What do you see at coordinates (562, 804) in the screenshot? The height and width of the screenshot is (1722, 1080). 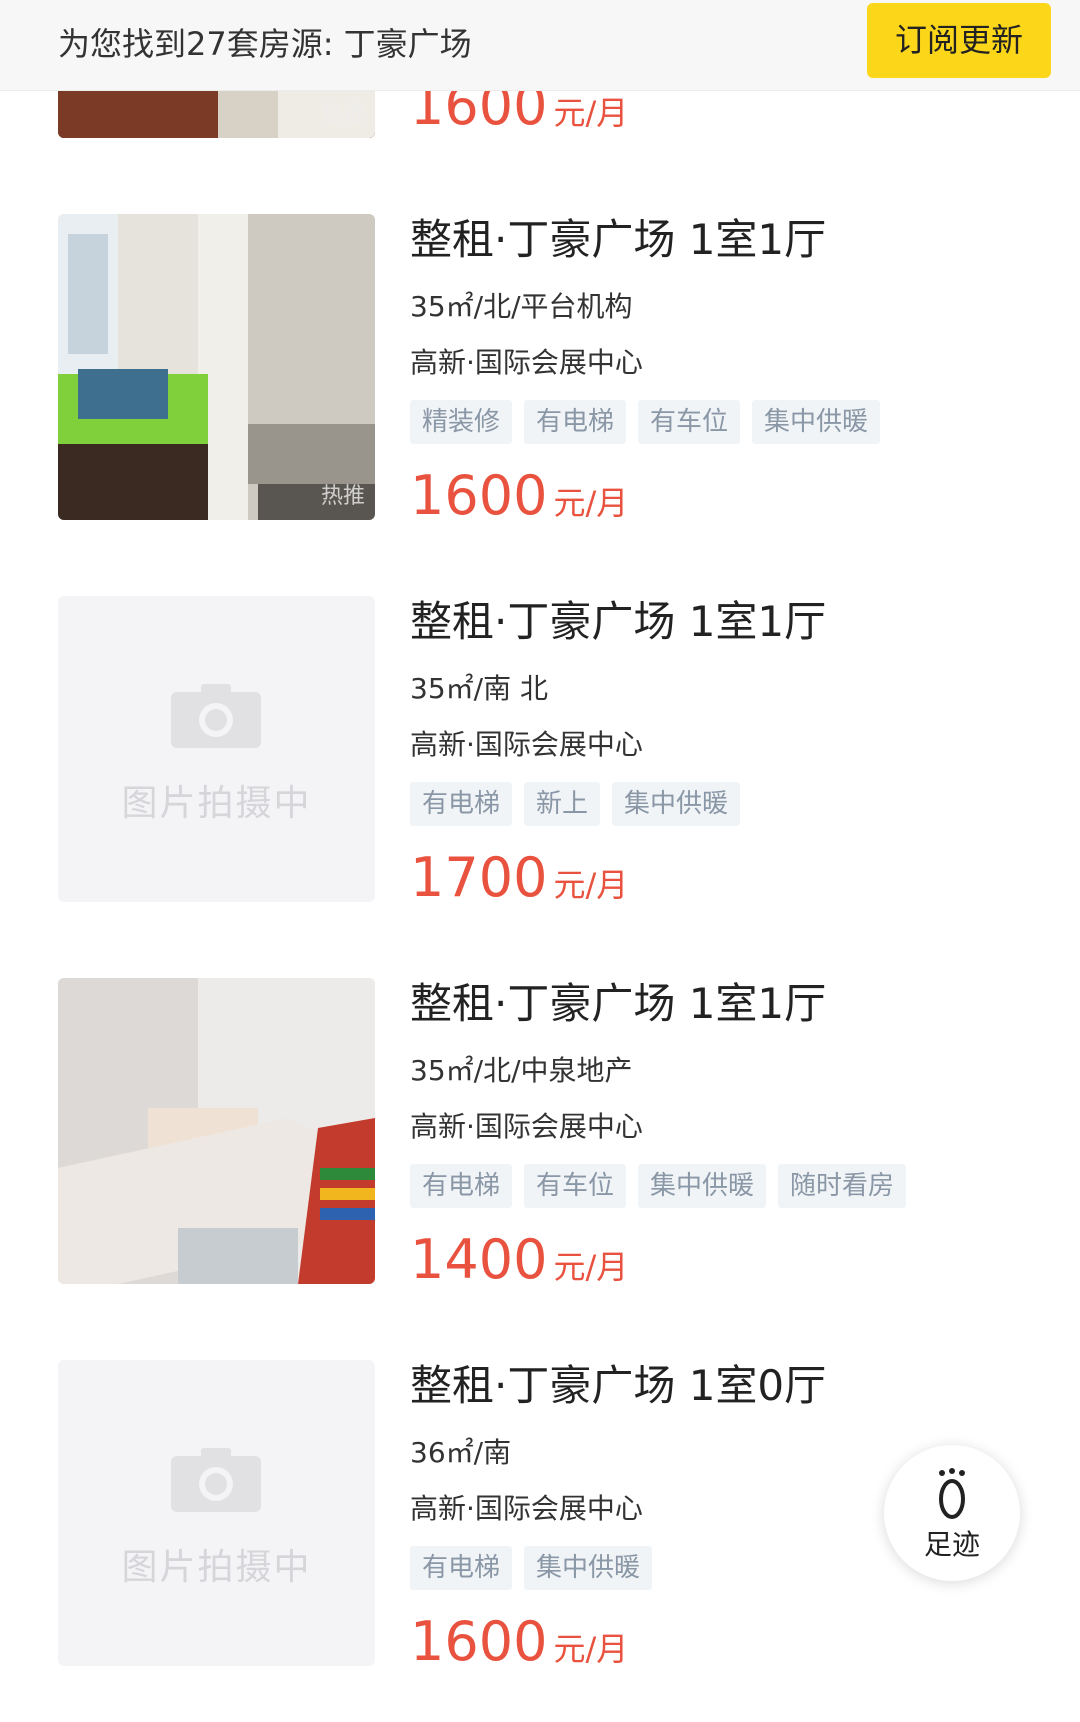 I see `listing-tag: 新上` at bounding box center [562, 804].